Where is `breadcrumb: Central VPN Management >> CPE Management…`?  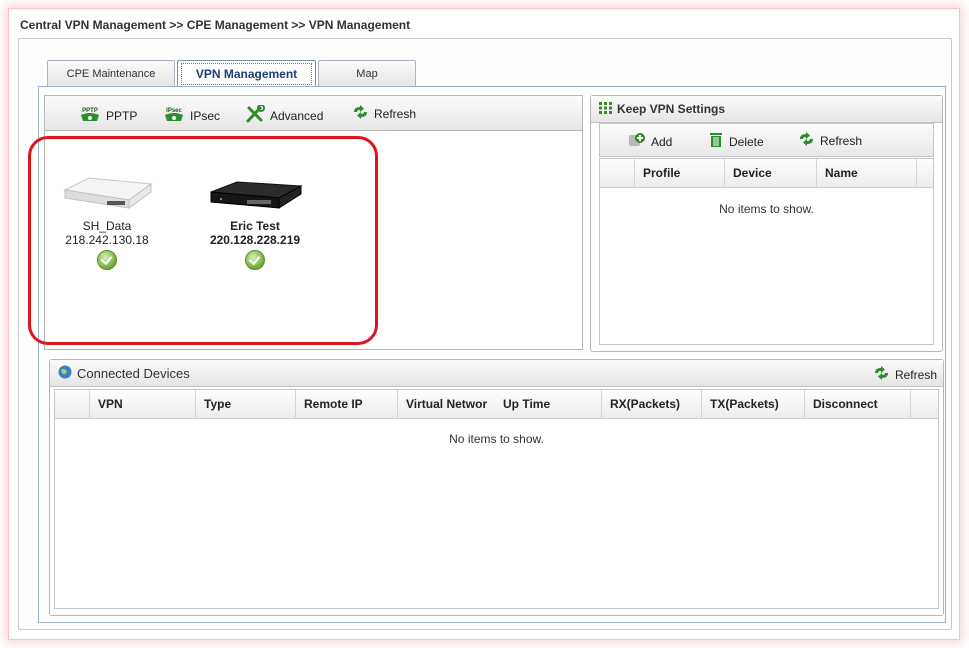
breadcrumb: Central VPN Management >> CPE Management… is located at coordinates (215, 25).